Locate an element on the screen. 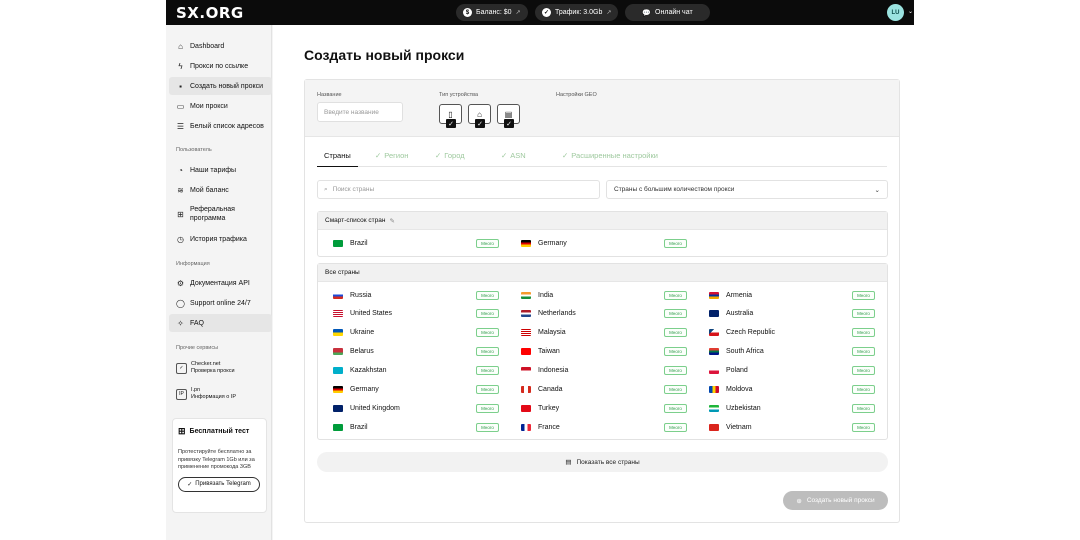 The image size is (1080, 540). service-title: I.pn is located at coordinates (196, 390).